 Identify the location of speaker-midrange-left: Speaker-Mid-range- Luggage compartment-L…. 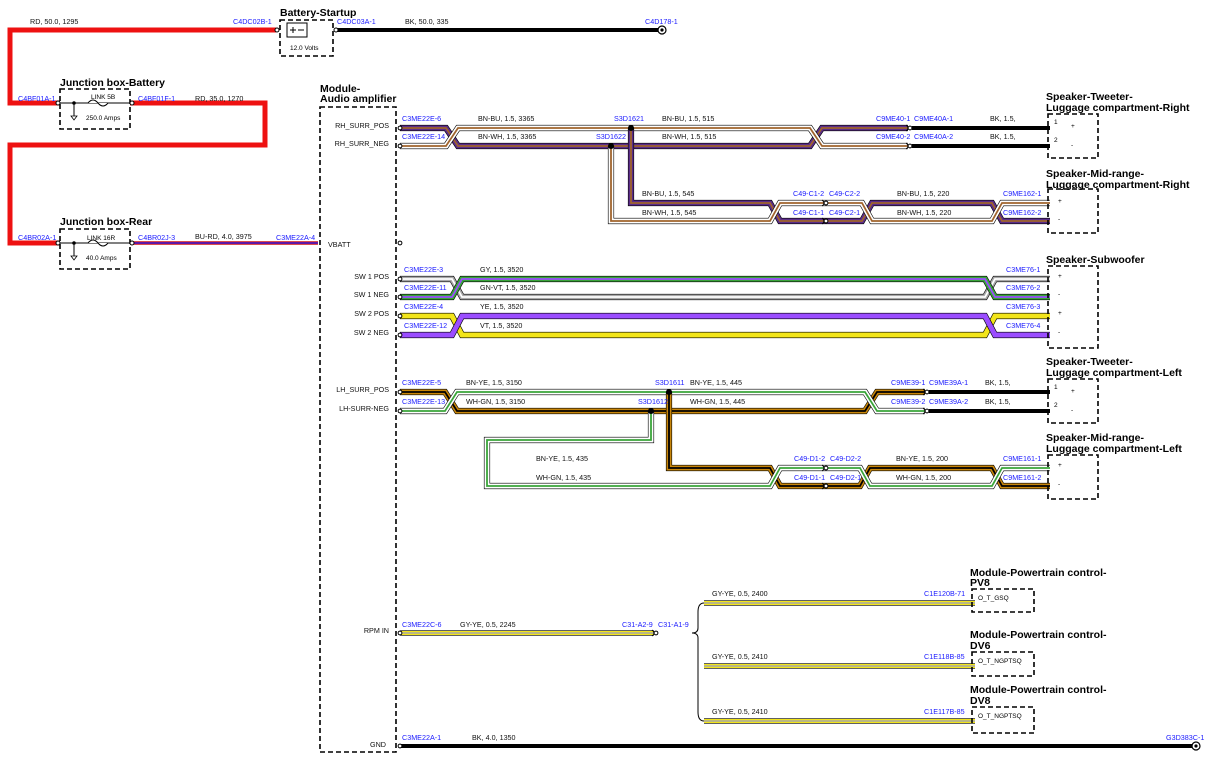
(1114, 466).